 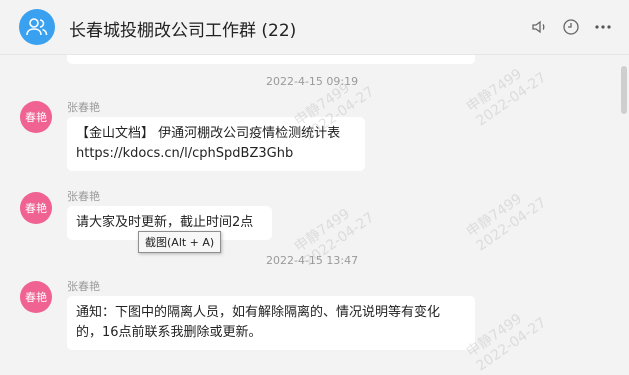 I want to click on history-clock-icon, so click(x=571, y=27).